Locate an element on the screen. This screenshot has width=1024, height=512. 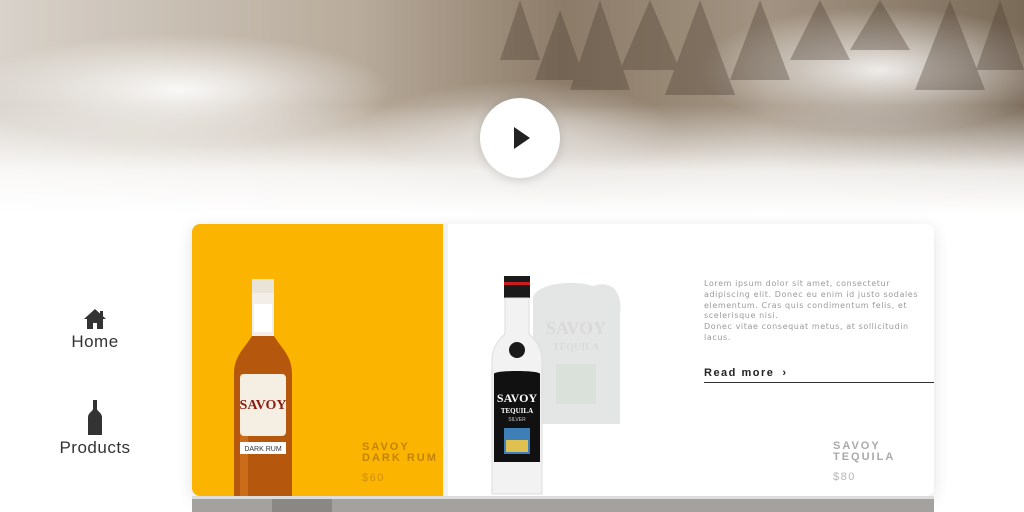
next-card-preview is located at coordinates (563, 504).